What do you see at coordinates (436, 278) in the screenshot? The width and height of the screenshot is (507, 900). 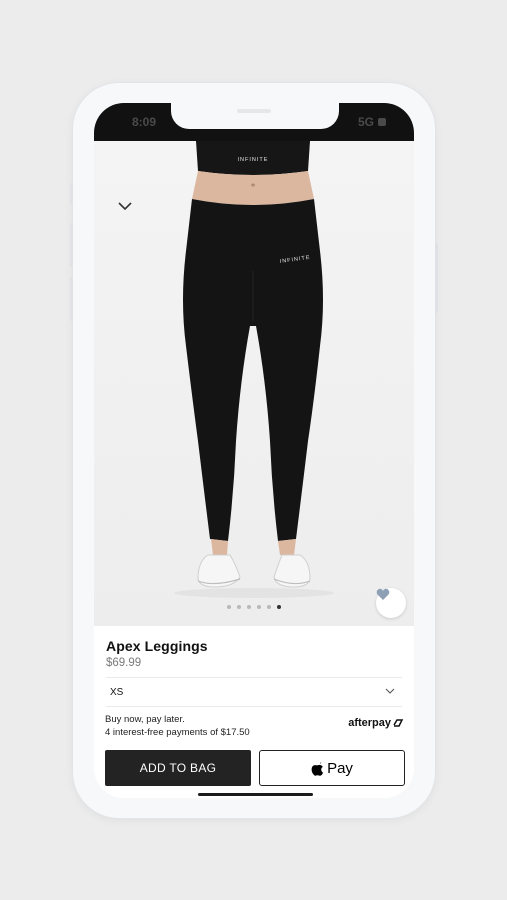 I see `power-button` at bounding box center [436, 278].